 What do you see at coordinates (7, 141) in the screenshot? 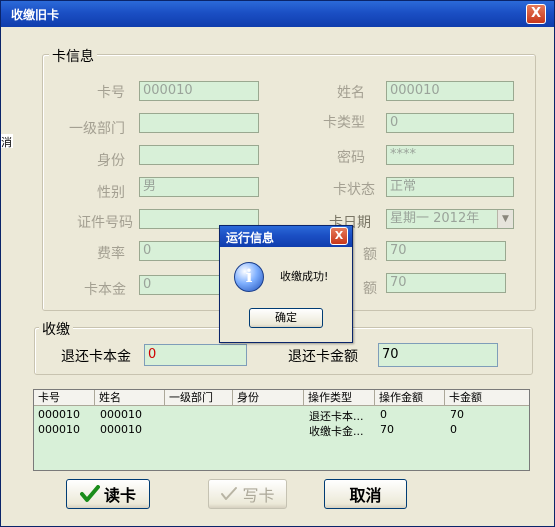
I see `background-menu-fragment: 消费` at bounding box center [7, 141].